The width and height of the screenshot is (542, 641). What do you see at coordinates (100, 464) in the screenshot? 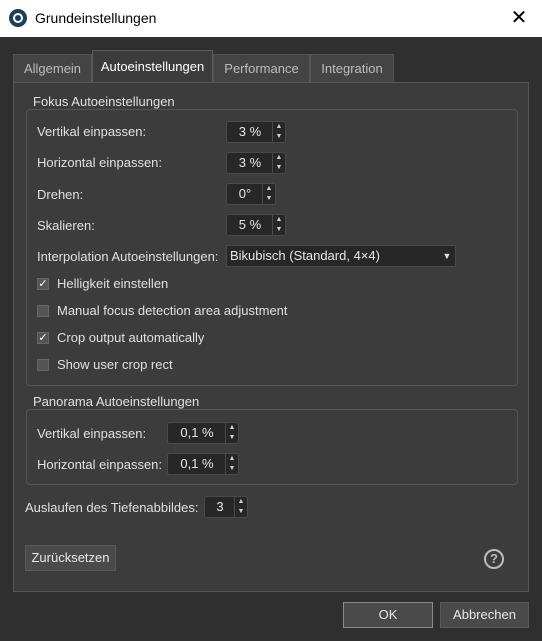
I see `panorama-horizontal-label: Horizontal einpassen:` at bounding box center [100, 464].